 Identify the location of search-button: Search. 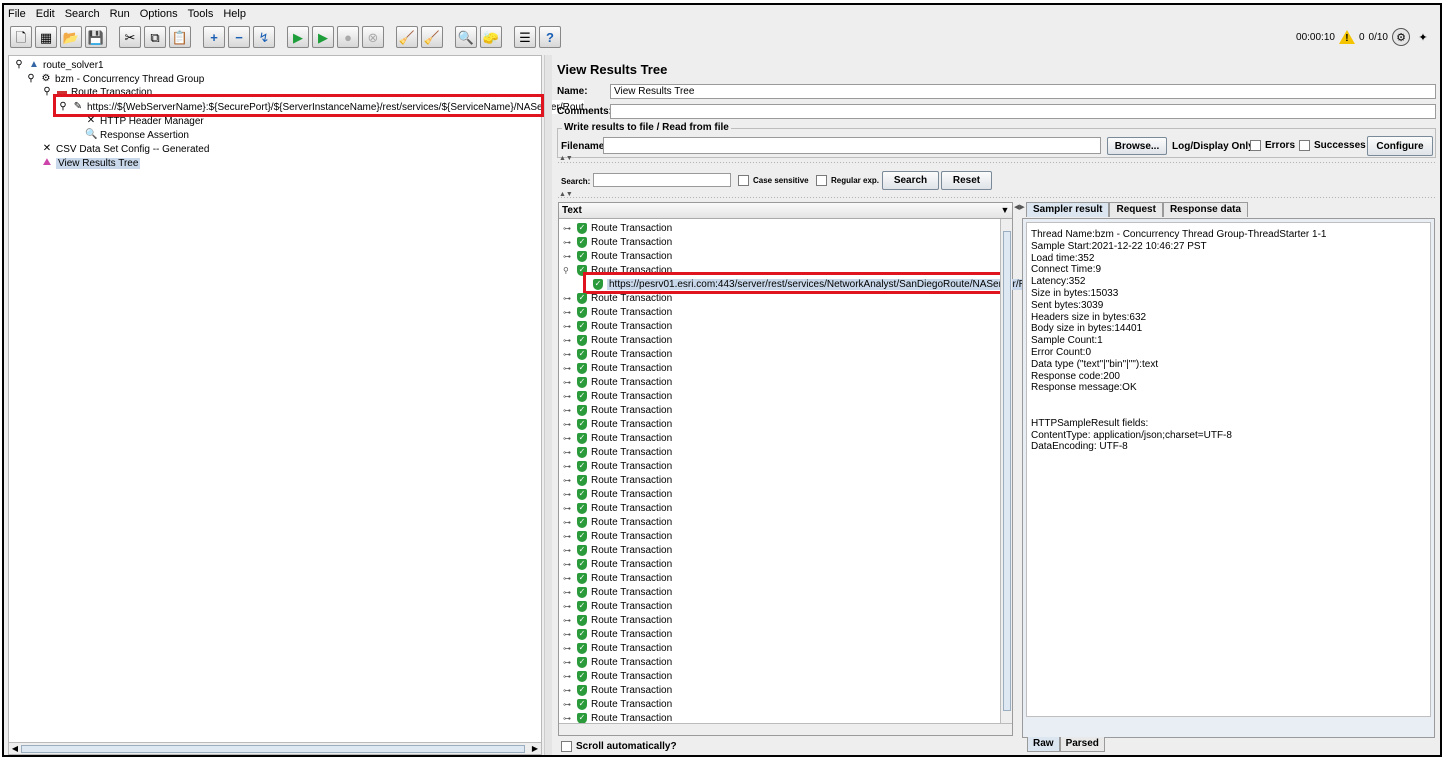
(910, 180).